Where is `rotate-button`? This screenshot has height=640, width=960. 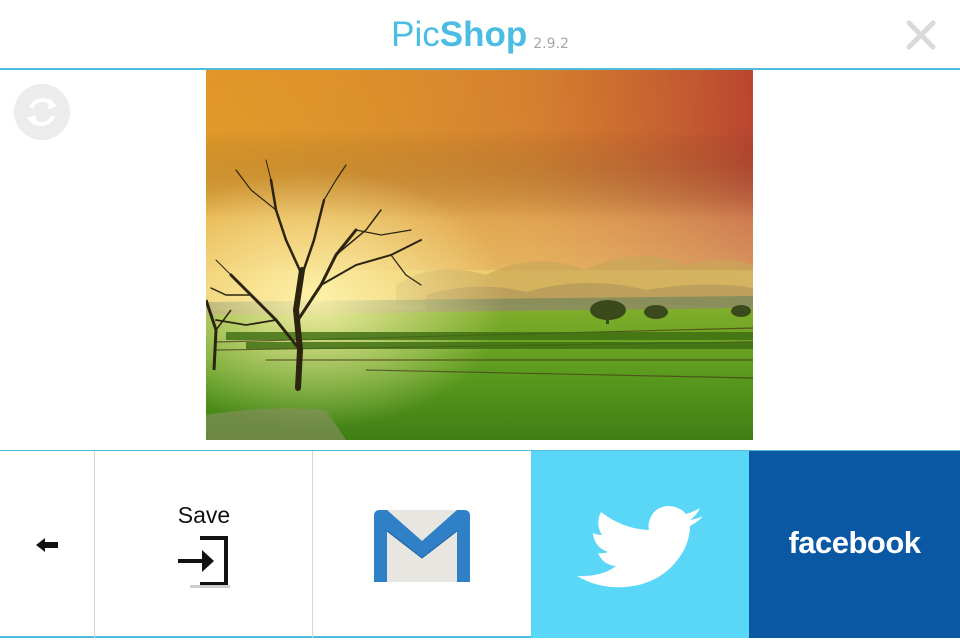
rotate-button is located at coordinates (42, 112).